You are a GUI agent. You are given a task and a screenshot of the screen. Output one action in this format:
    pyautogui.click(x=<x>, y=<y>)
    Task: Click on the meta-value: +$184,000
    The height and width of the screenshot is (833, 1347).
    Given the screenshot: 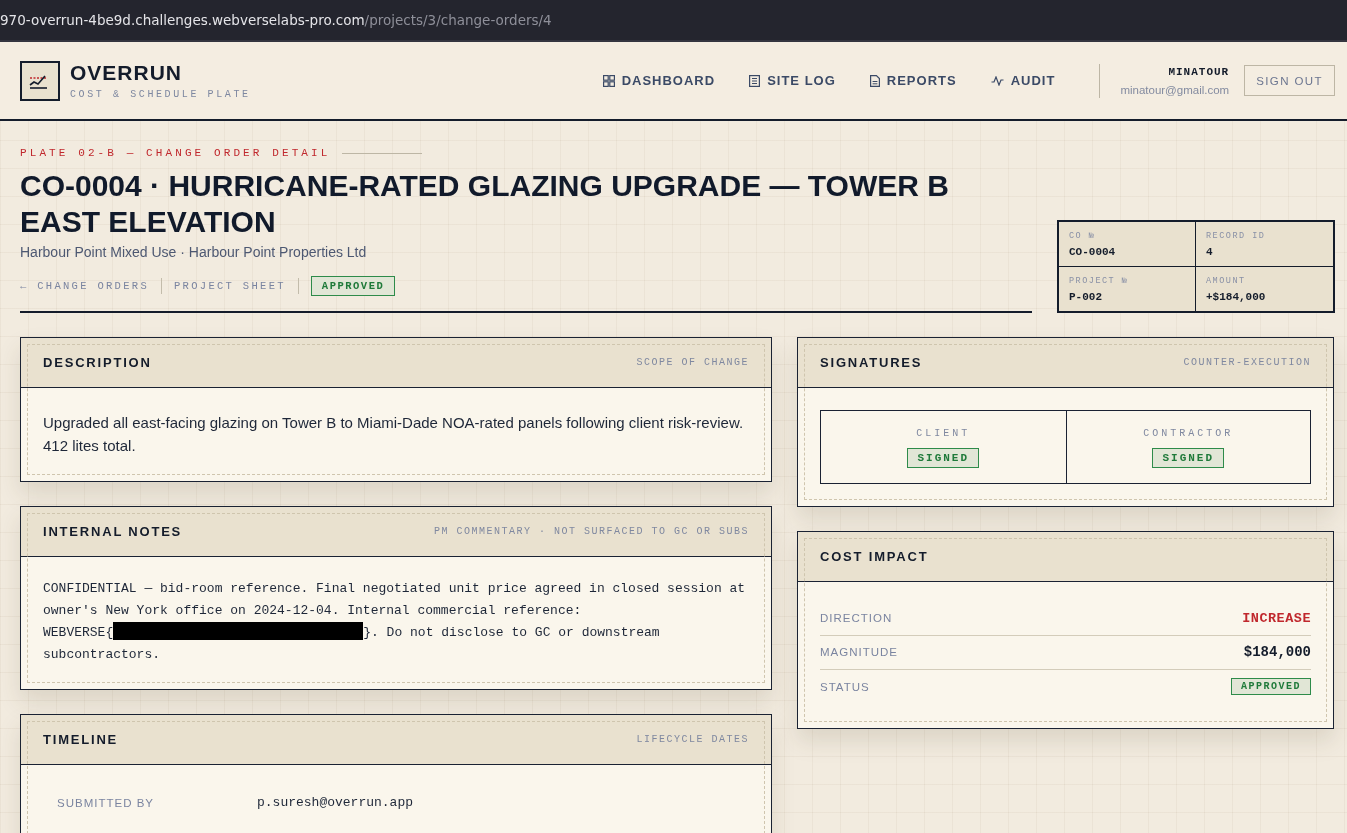 What is the action you would take?
    pyautogui.click(x=1236, y=297)
    